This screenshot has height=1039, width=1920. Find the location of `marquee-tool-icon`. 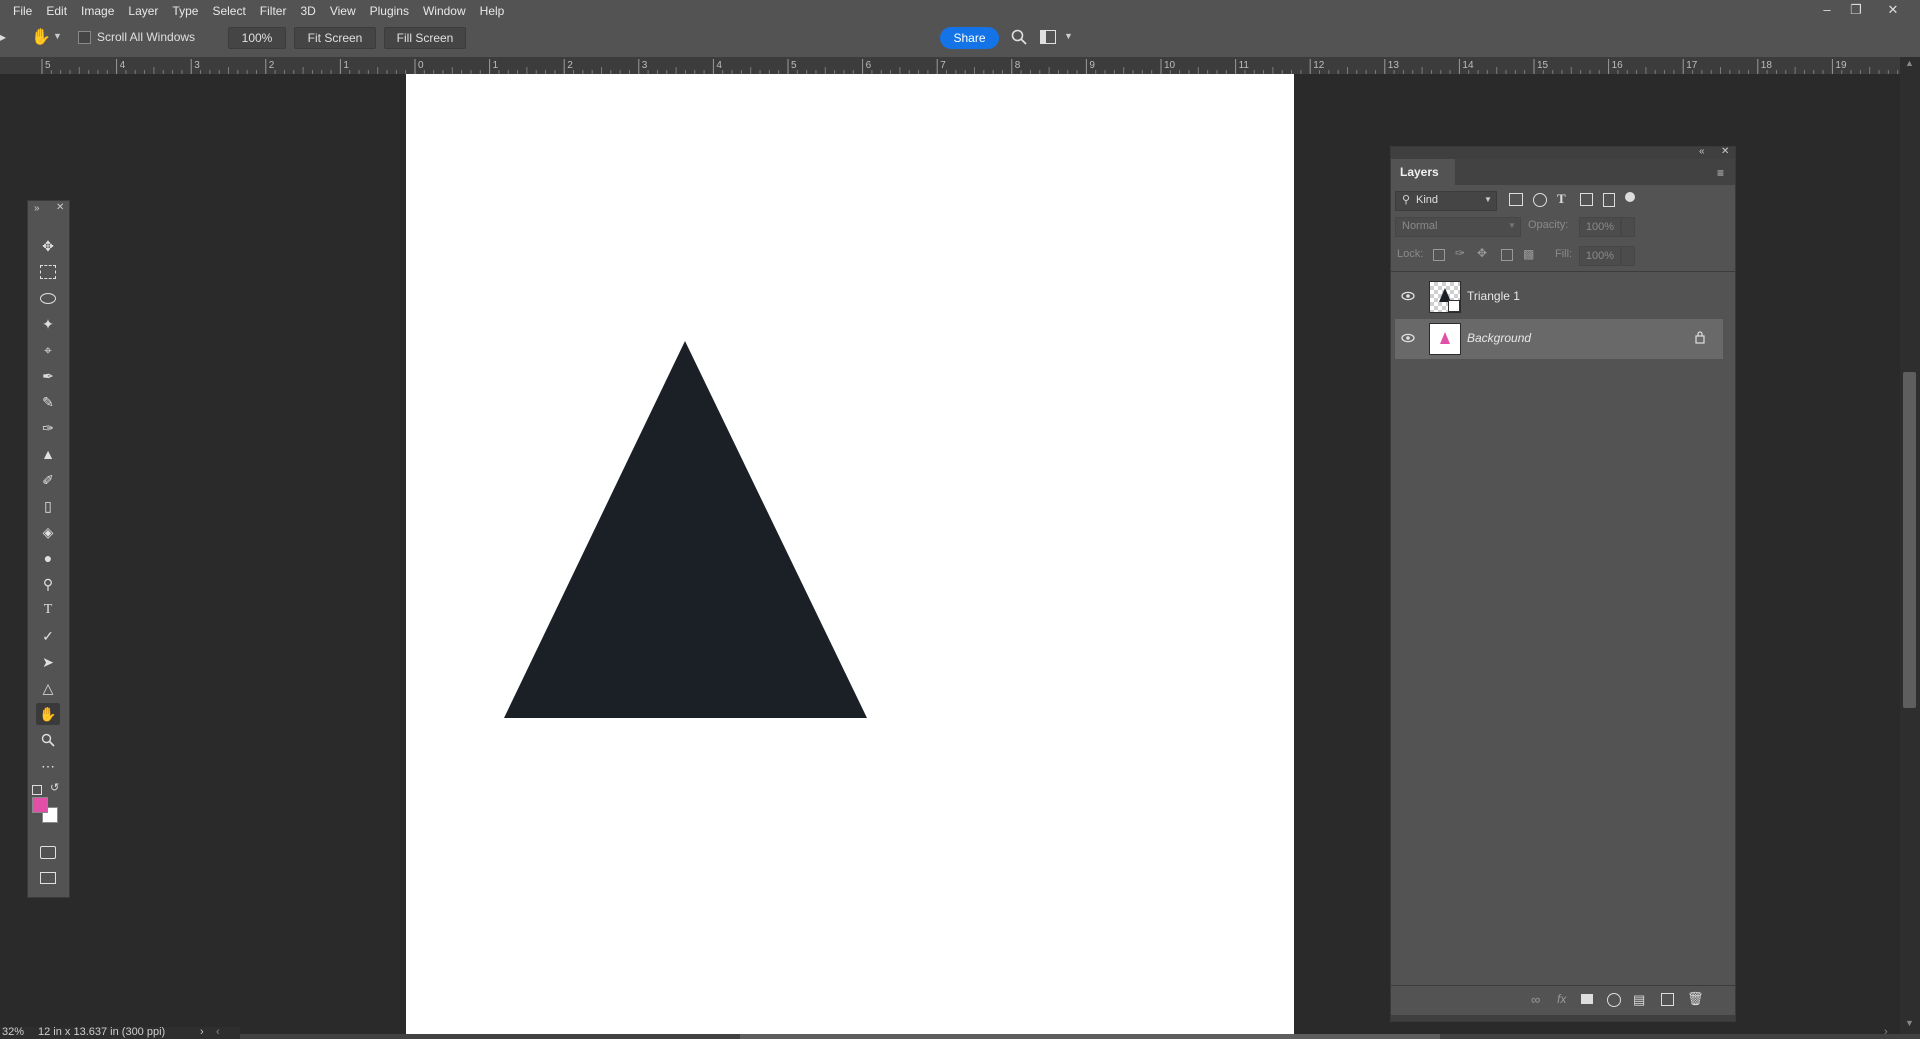

marquee-tool-icon is located at coordinates (48, 272).